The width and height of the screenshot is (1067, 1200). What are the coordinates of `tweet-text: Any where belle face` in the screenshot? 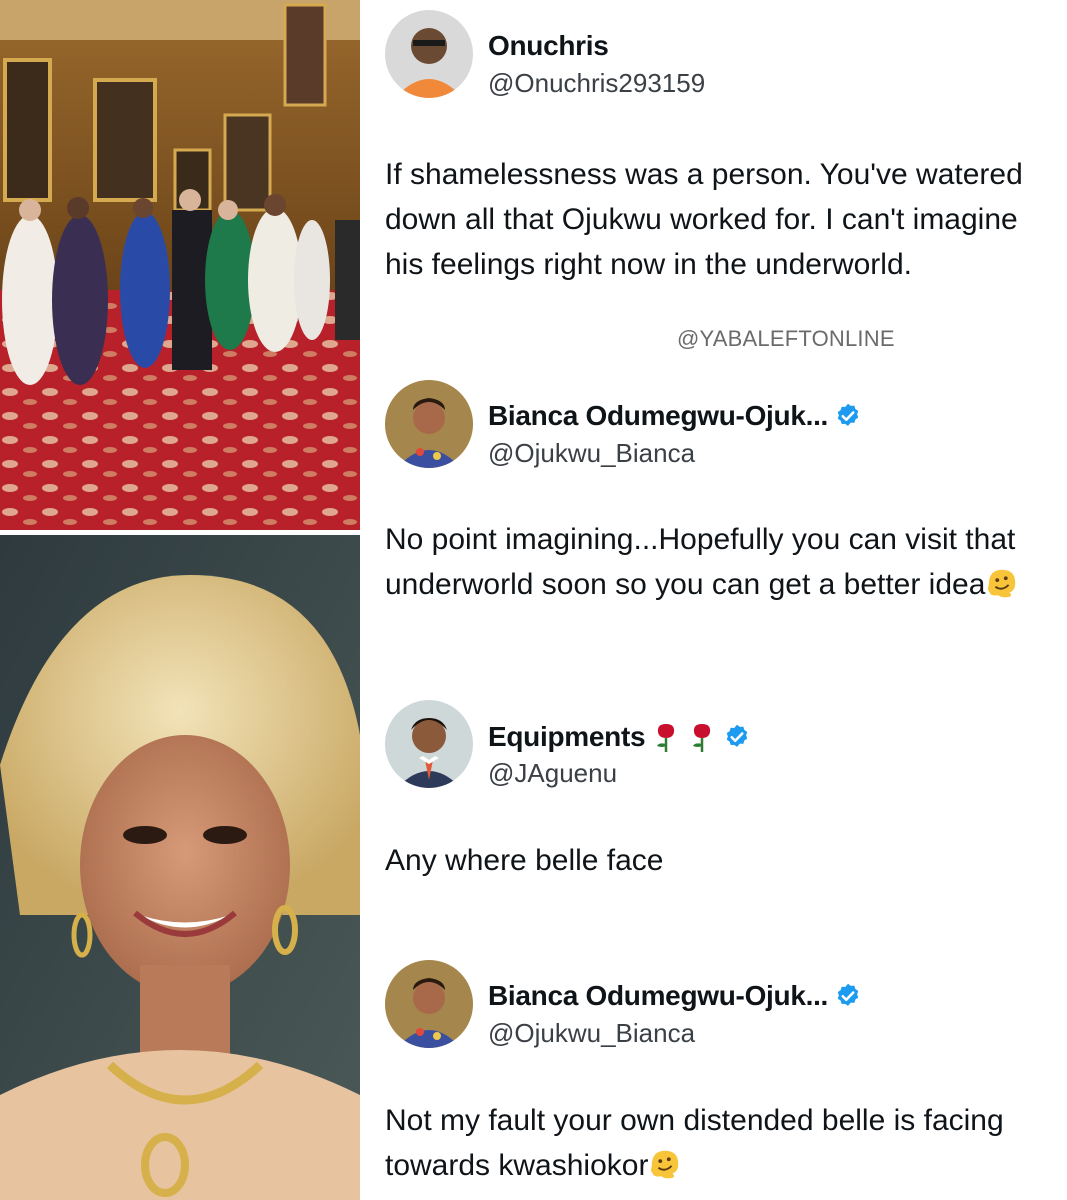 It's located at (524, 860).